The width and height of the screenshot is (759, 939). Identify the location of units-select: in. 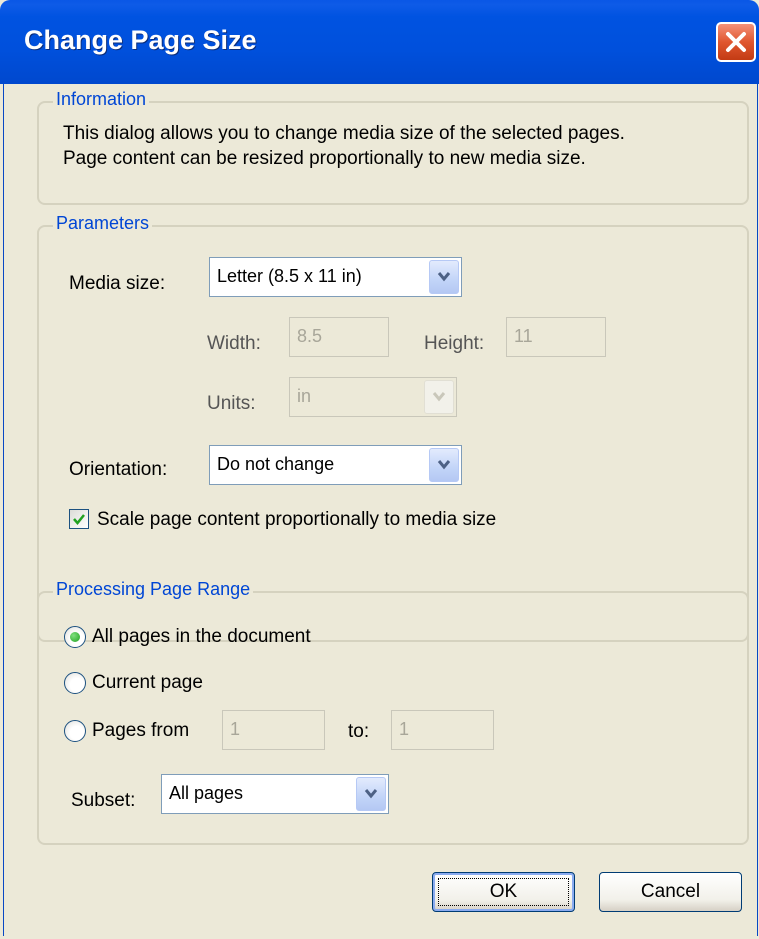
(373, 397).